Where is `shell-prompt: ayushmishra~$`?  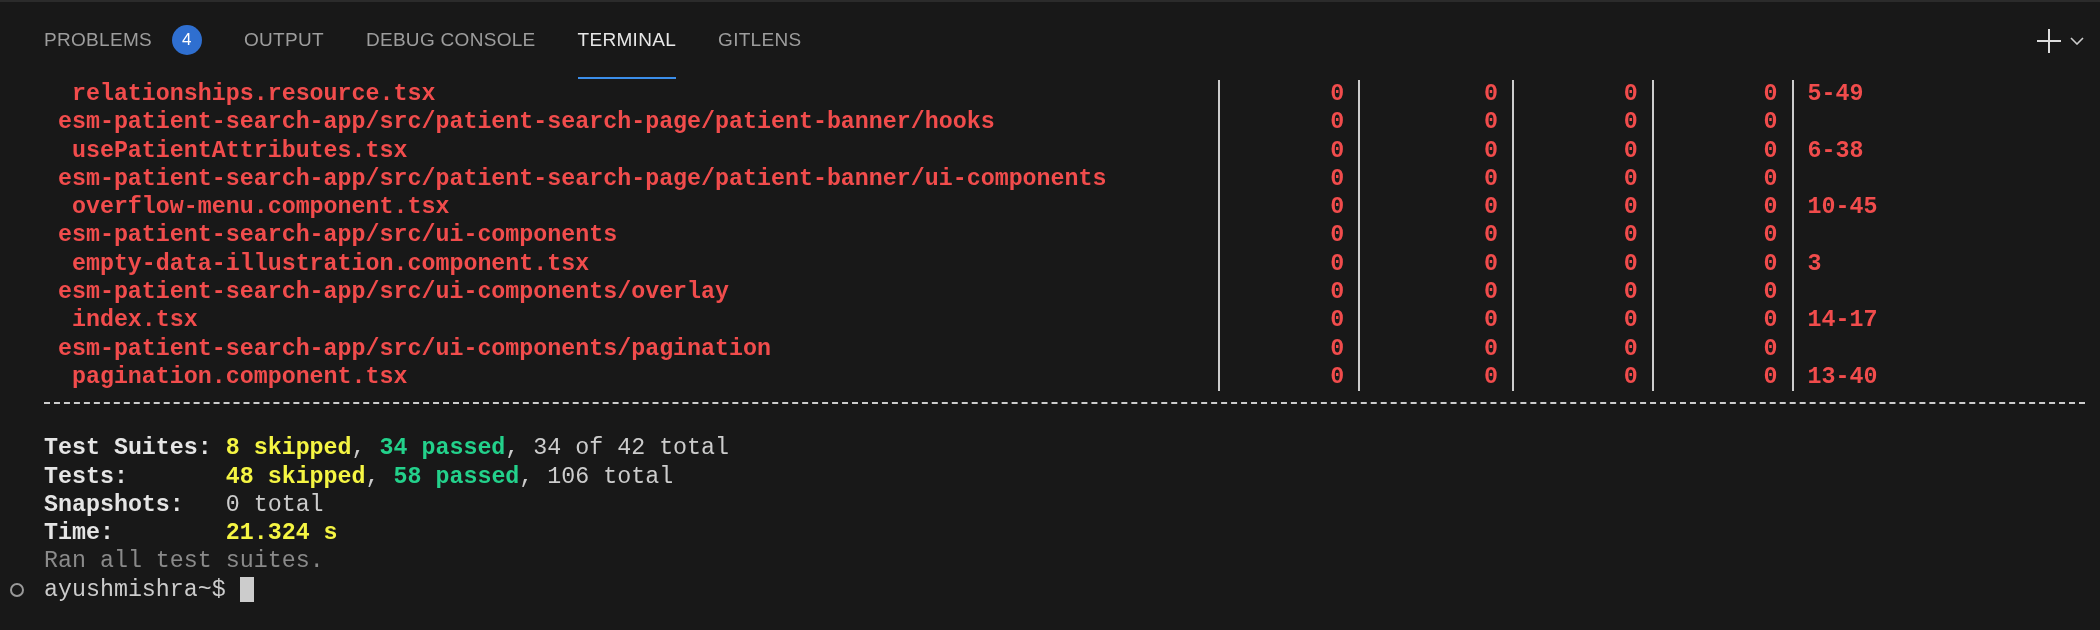
shell-prompt: ayushmishra~$ is located at coordinates (135, 590).